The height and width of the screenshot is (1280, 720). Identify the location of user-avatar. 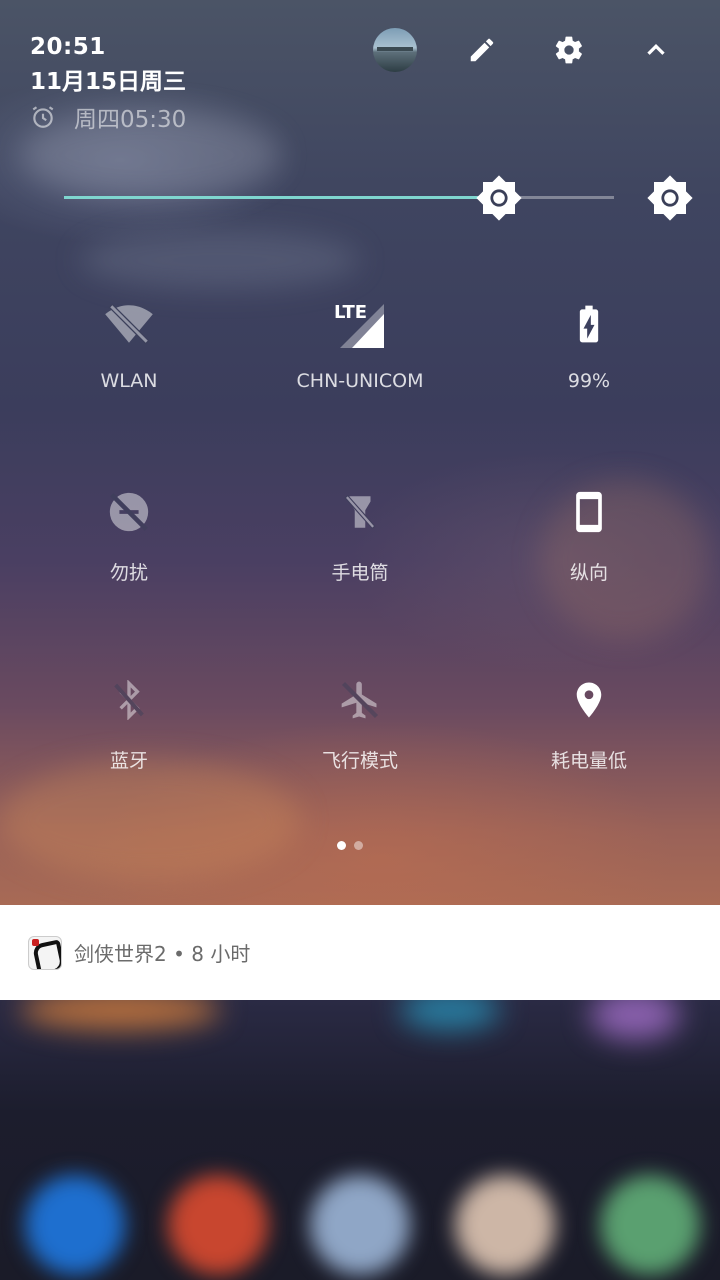
(395, 50).